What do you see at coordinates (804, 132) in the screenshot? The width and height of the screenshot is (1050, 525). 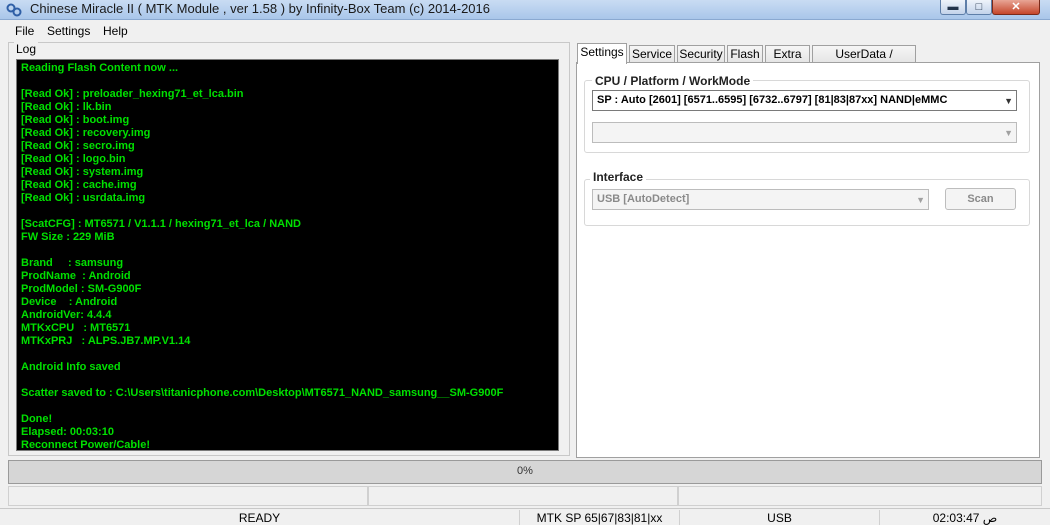 I see `workmode-select: ▼` at bounding box center [804, 132].